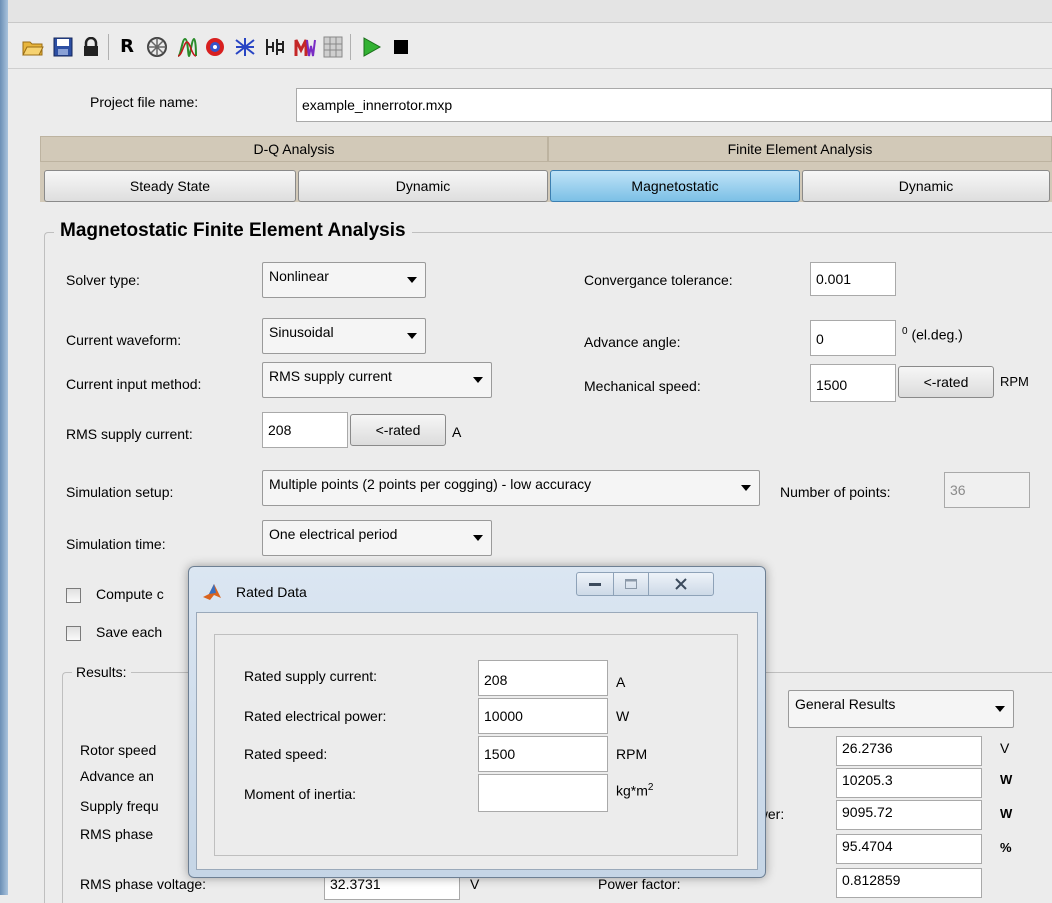  I want to click on mech-speed-label: Mechanical speed:, so click(642, 386).